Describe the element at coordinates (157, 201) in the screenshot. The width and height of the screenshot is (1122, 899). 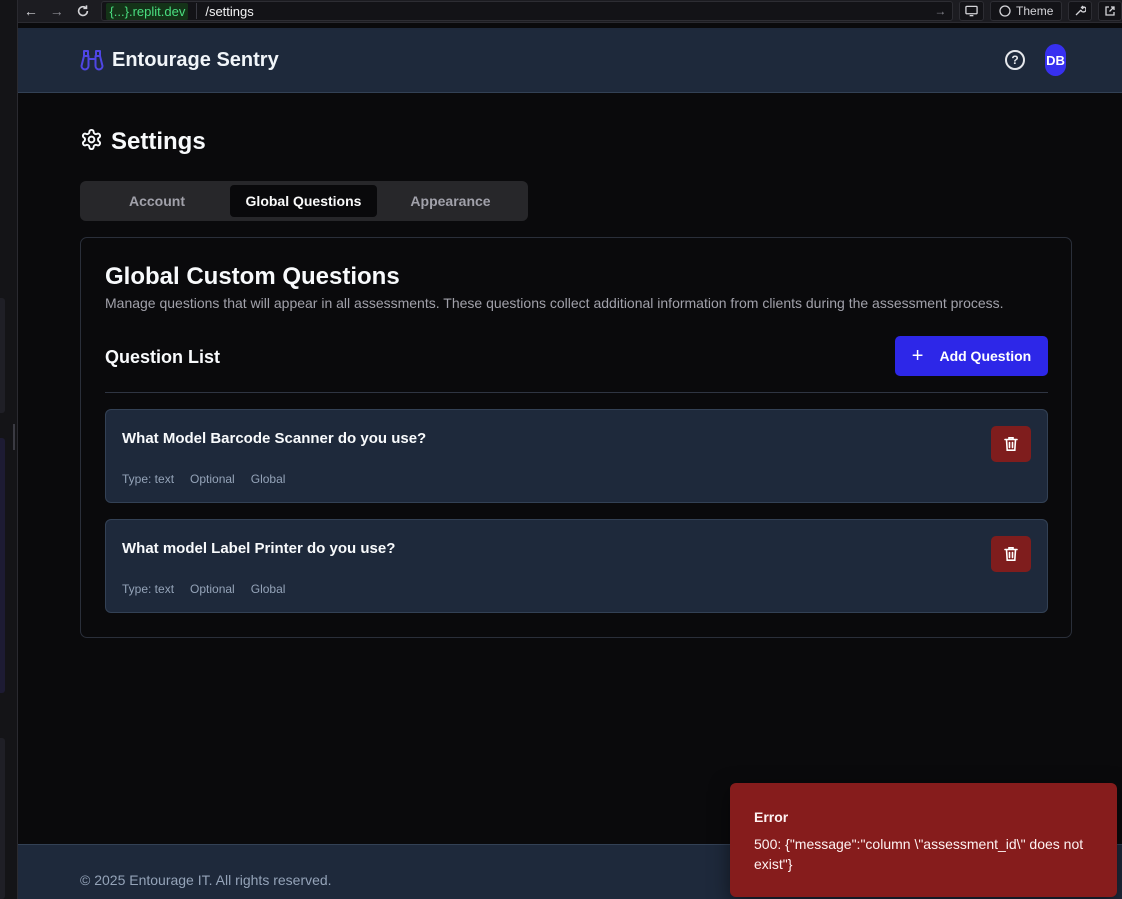
I see `tab-account: Account` at that location.